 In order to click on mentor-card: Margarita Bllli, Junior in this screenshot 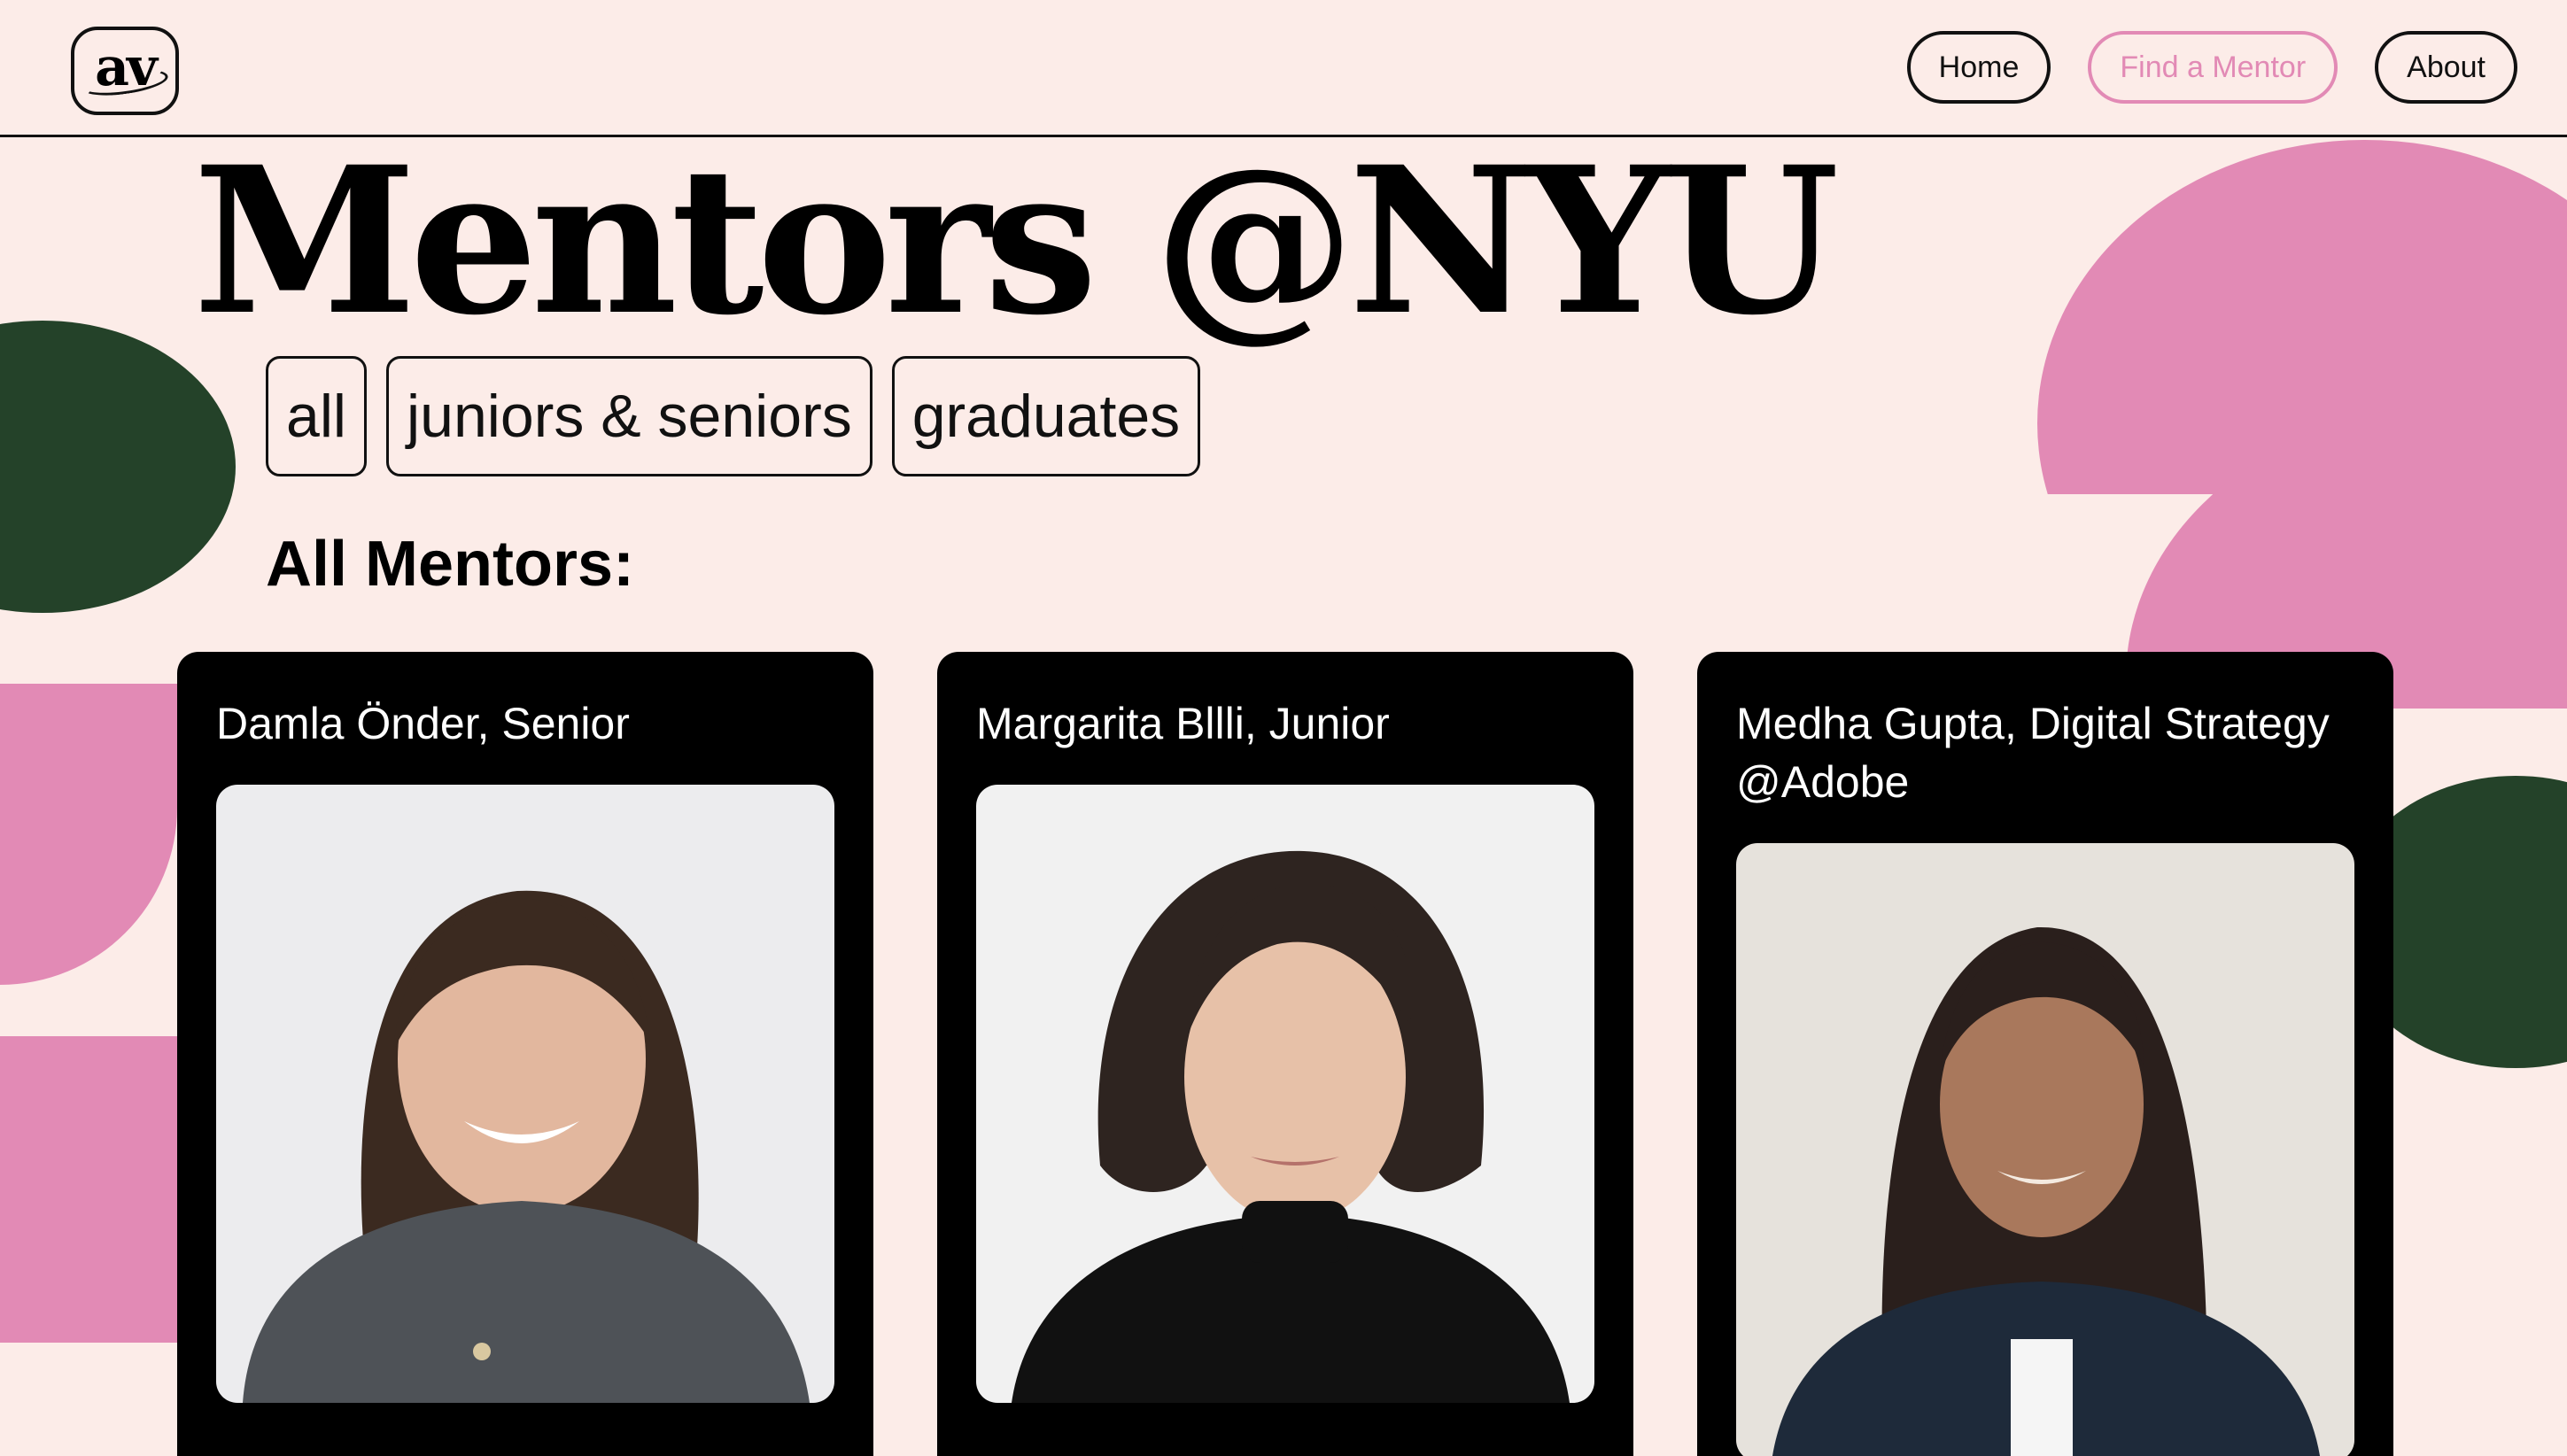, I will do `click(1285, 1054)`.